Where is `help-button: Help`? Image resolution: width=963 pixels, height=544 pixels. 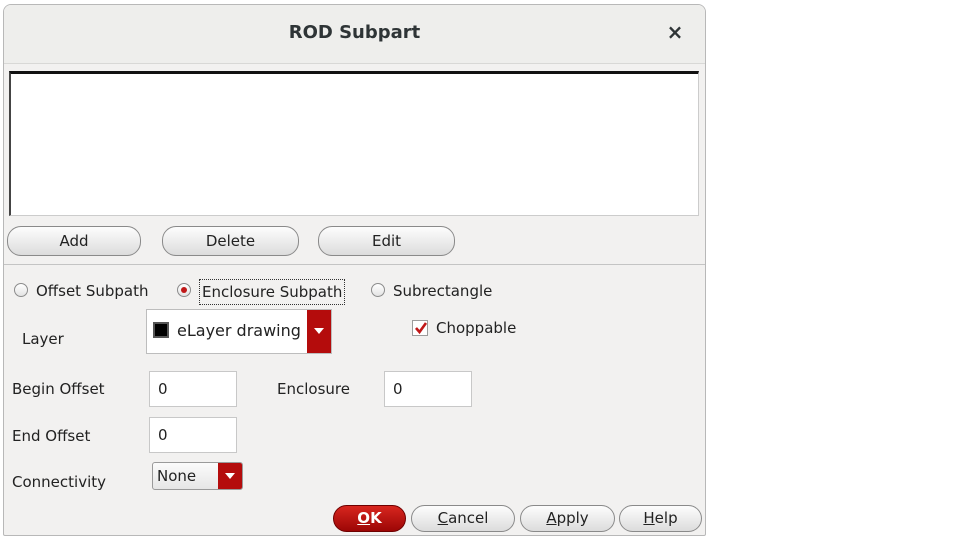
help-button: Help is located at coordinates (660, 518).